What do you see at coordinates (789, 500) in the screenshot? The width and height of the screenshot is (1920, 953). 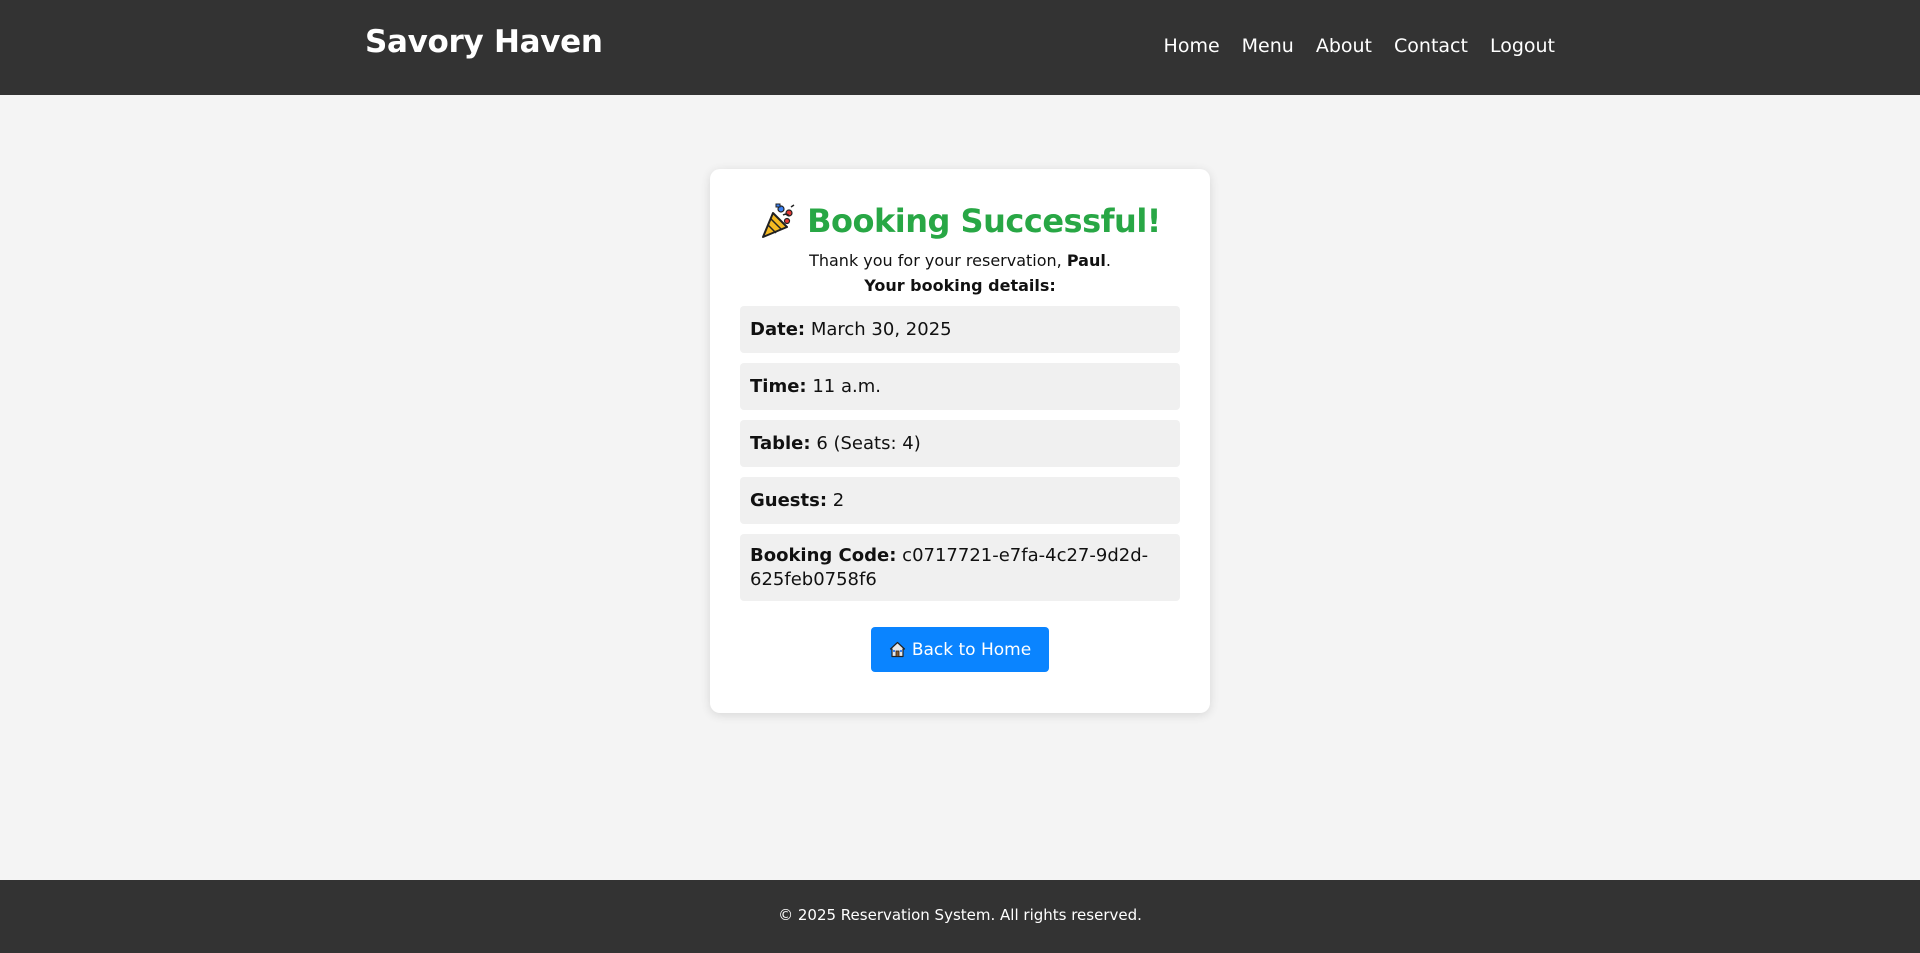 I see `detail-label: Guests:` at bounding box center [789, 500].